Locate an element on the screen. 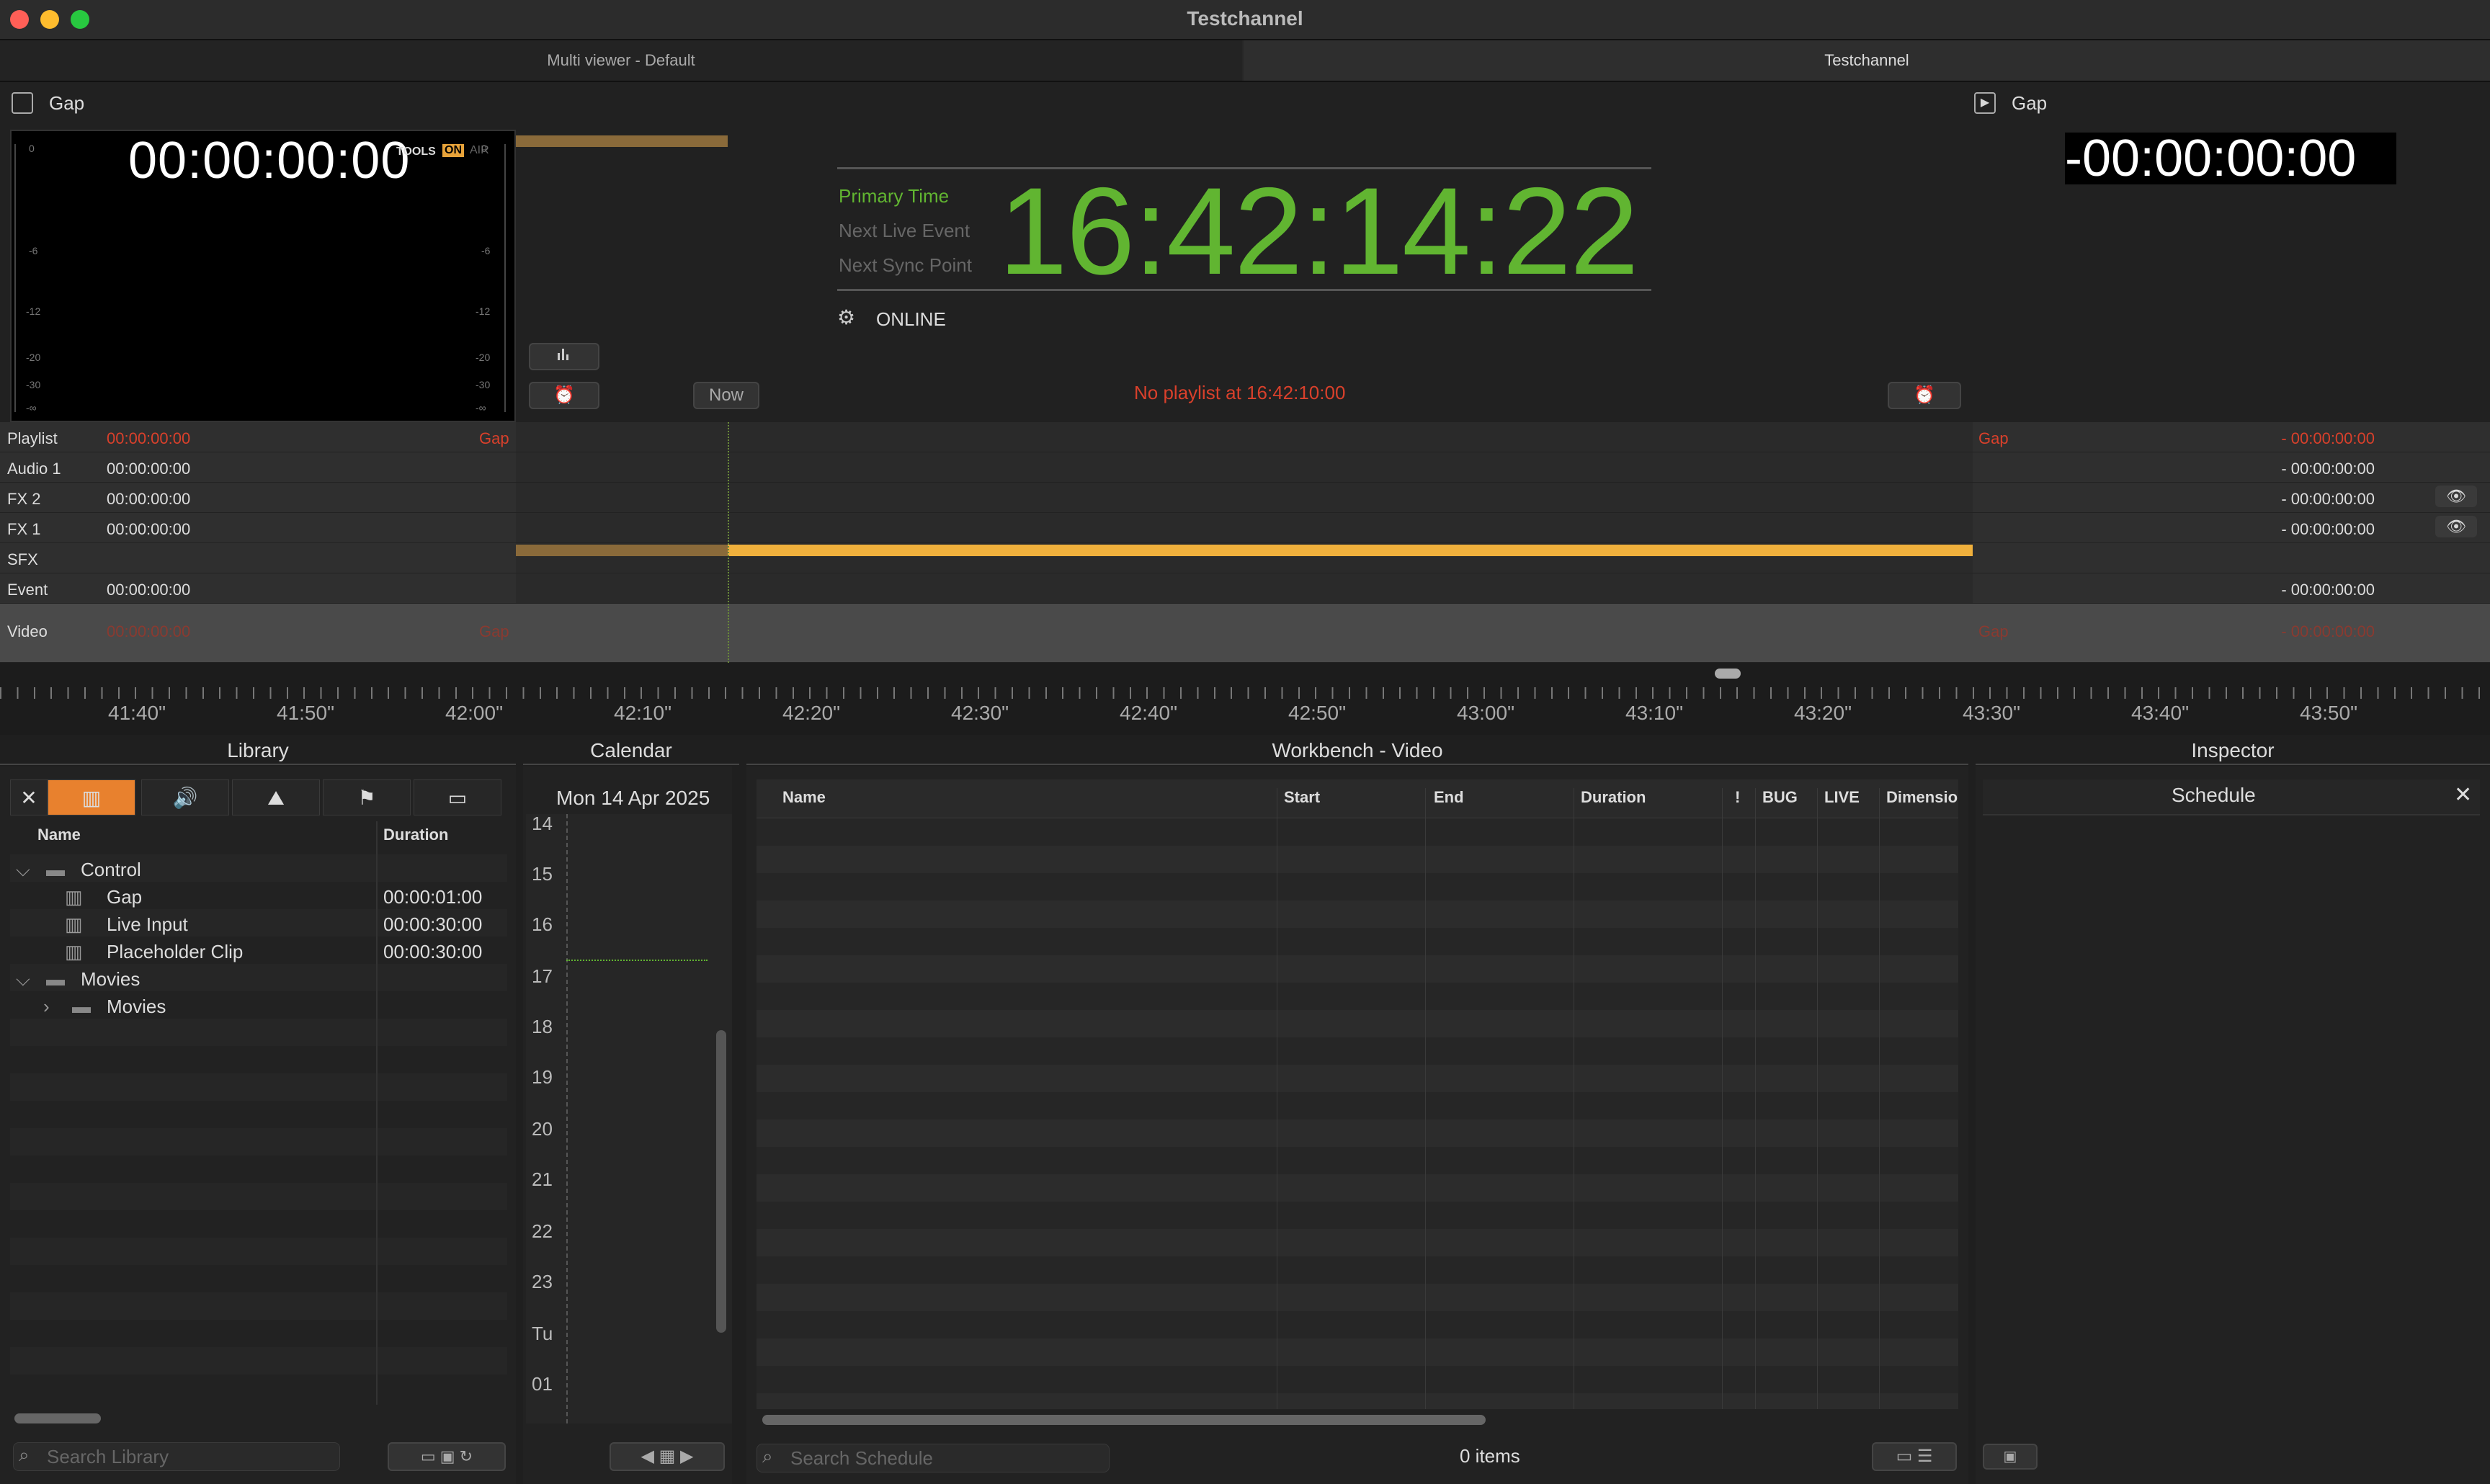 The width and height of the screenshot is (2490, 1484). calendar-nav: ◀ ▦ ▶ is located at coordinates (667, 1456).